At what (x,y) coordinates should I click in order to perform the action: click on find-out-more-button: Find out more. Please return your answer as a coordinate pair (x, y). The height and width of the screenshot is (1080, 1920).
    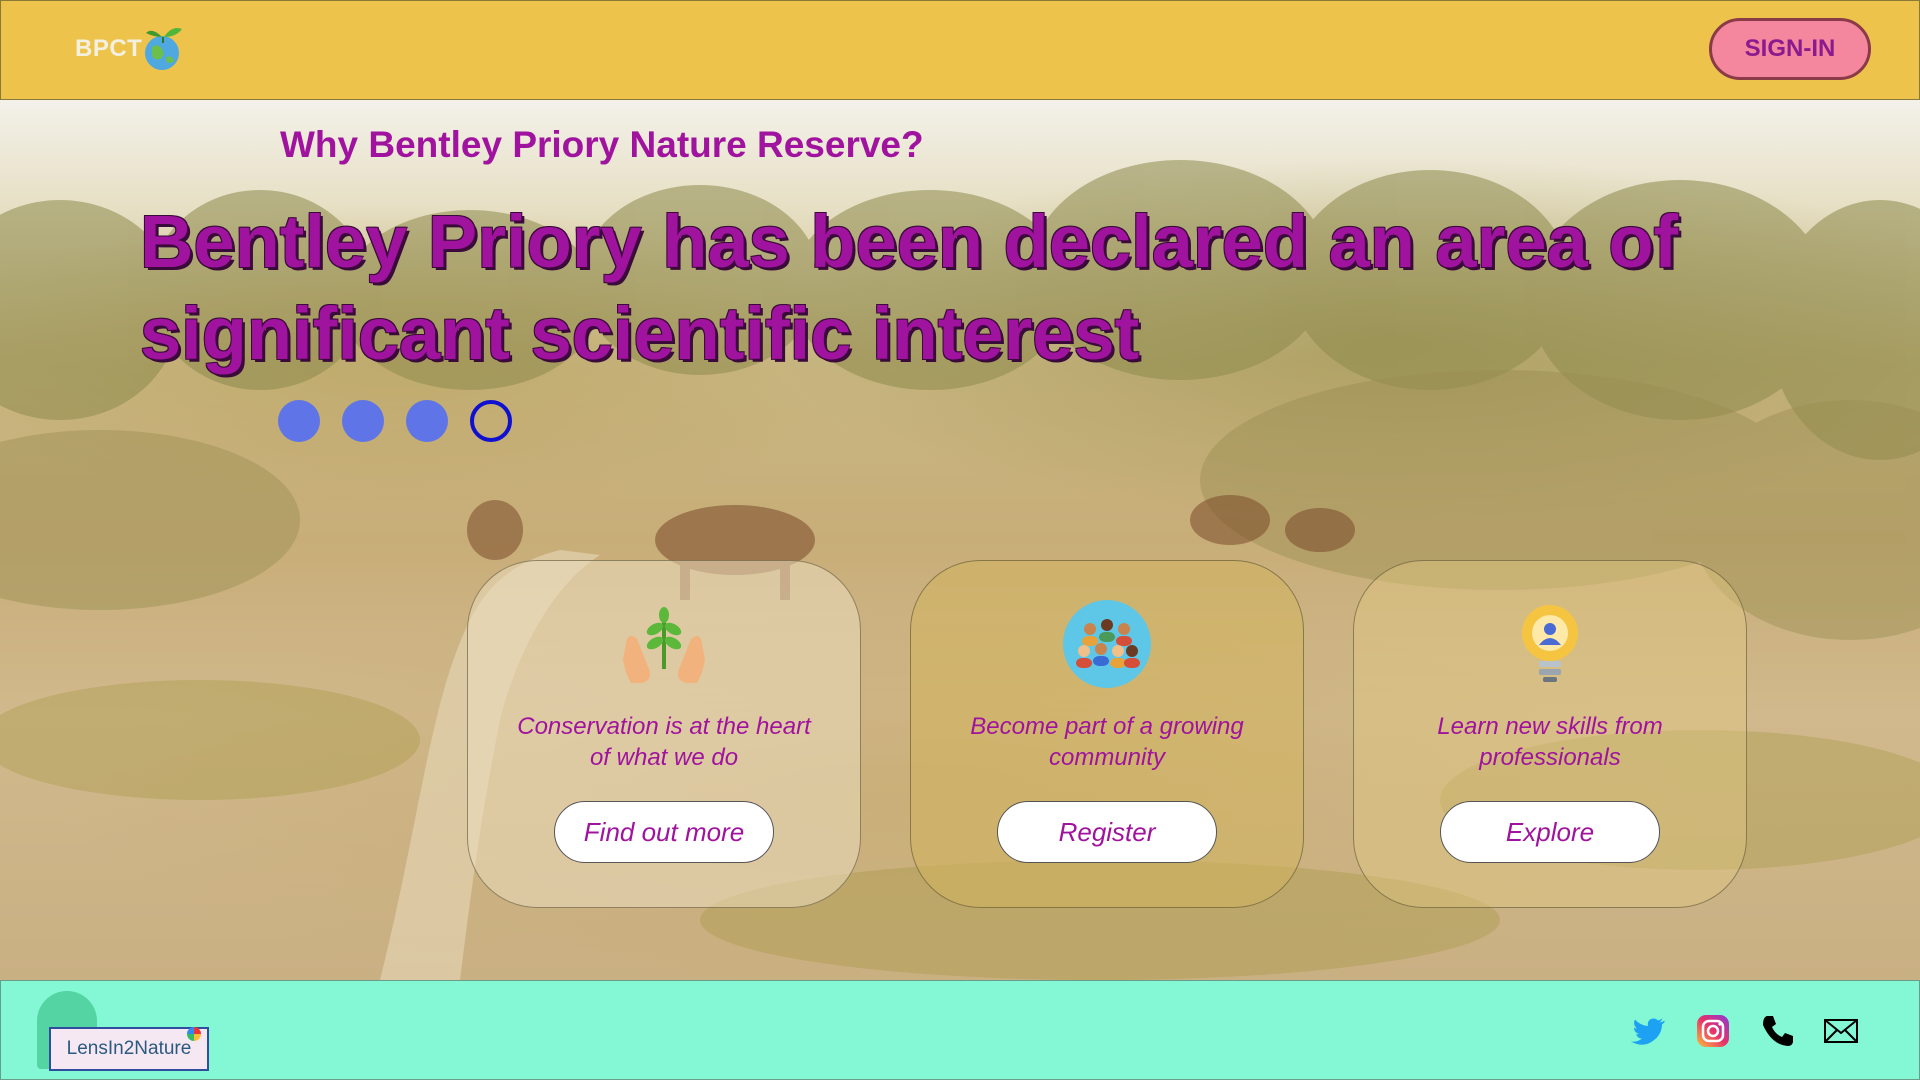
    Looking at the image, I should click on (664, 832).